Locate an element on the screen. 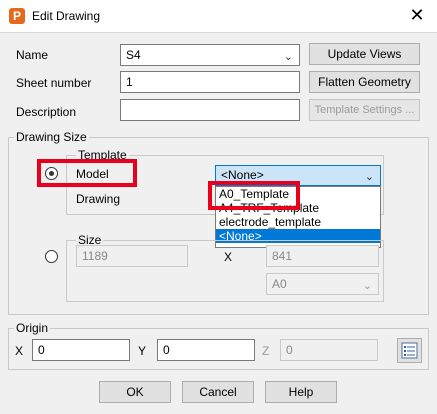 The width and height of the screenshot is (437, 414). cancel-button: Cancel is located at coordinates (218, 392).